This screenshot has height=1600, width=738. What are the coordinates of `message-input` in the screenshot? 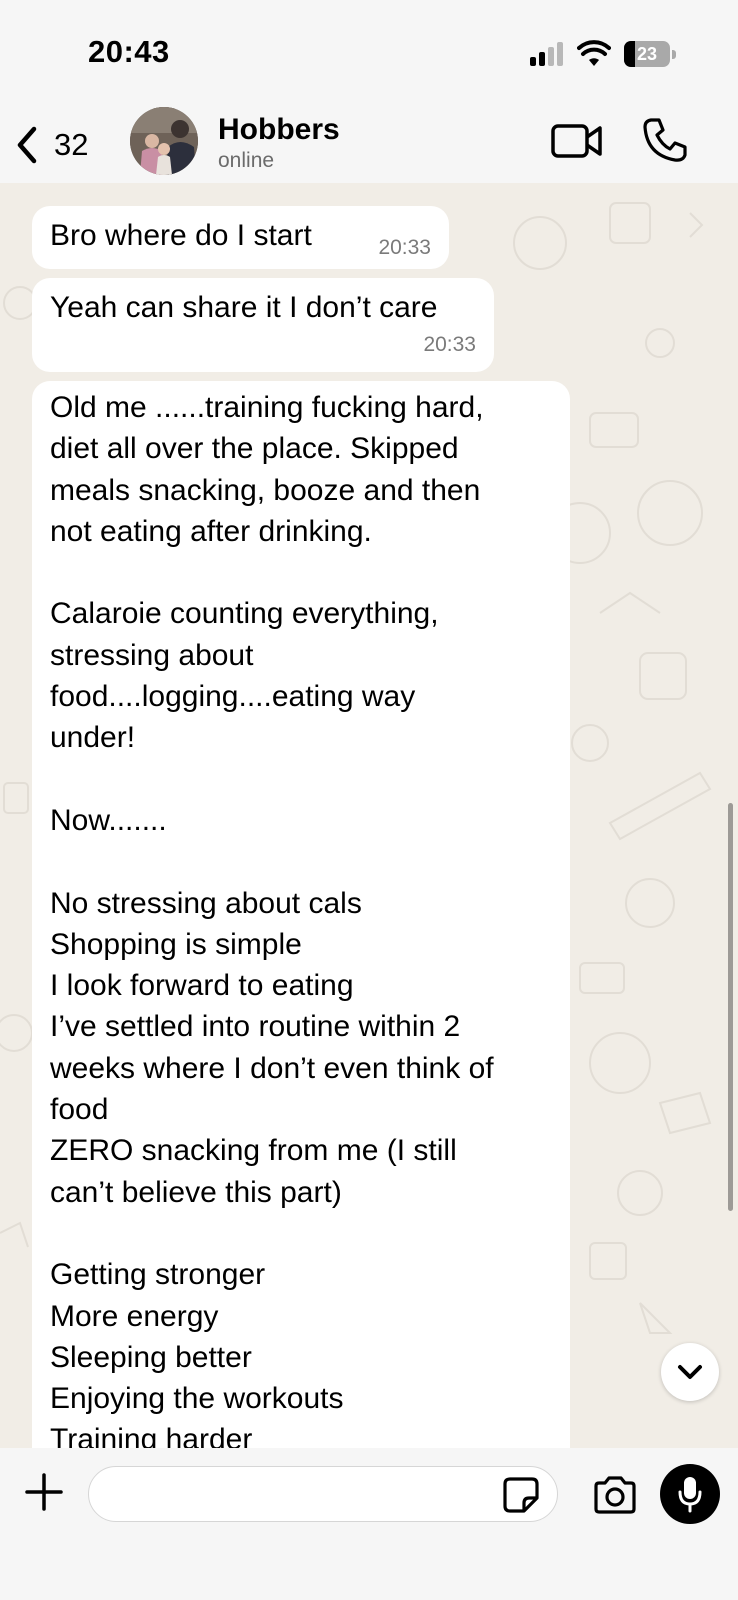 It's located at (323, 1494).